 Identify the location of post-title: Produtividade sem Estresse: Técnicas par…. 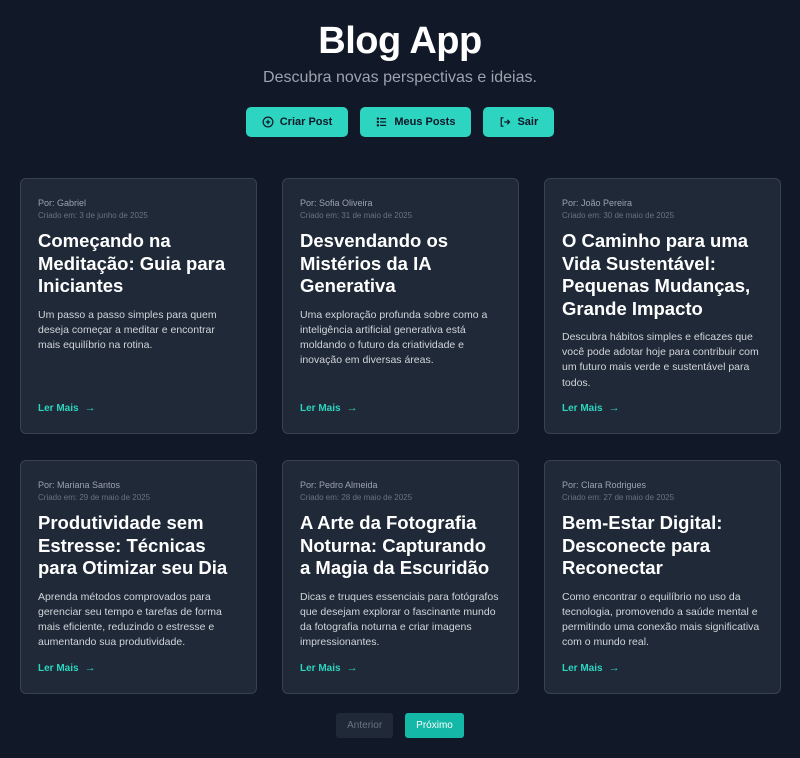
(138, 546).